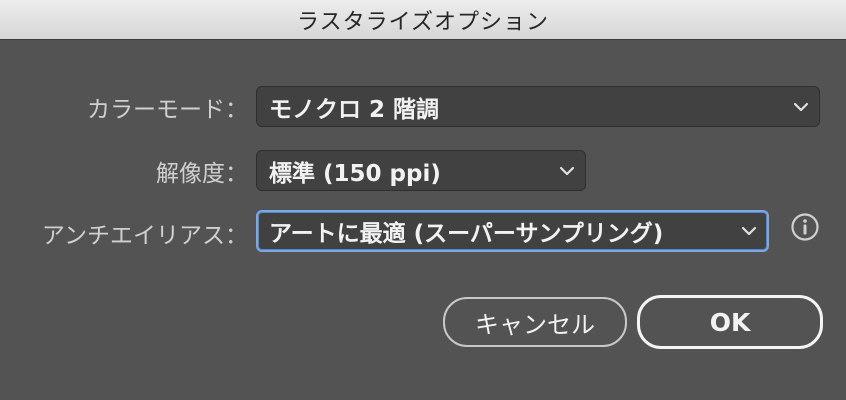 The image size is (846, 400). Describe the element at coordinates (805, 227) in the screenshot. I see `info-icon` at that location.